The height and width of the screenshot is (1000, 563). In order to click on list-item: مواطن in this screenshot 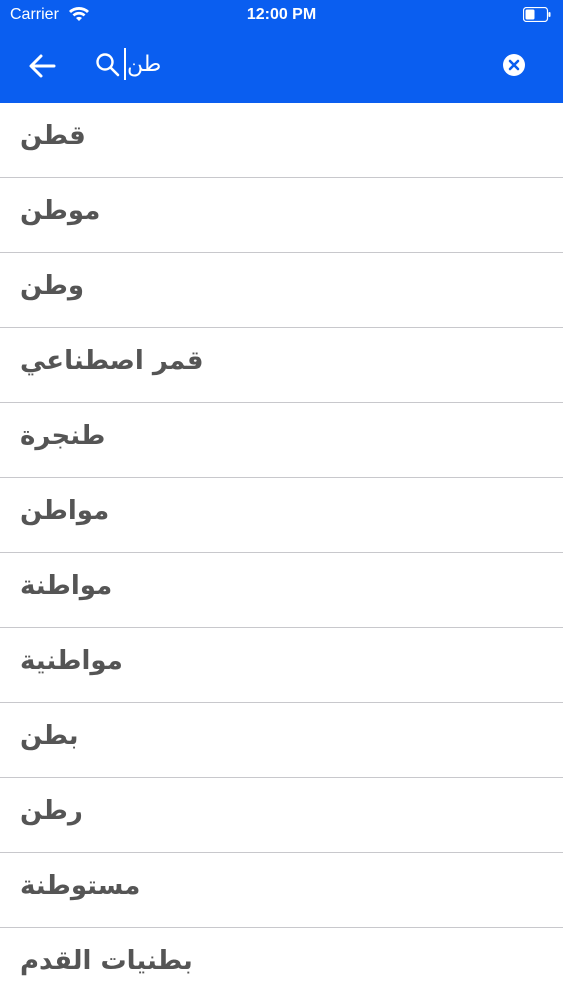, I will do `click(281, 515)`.